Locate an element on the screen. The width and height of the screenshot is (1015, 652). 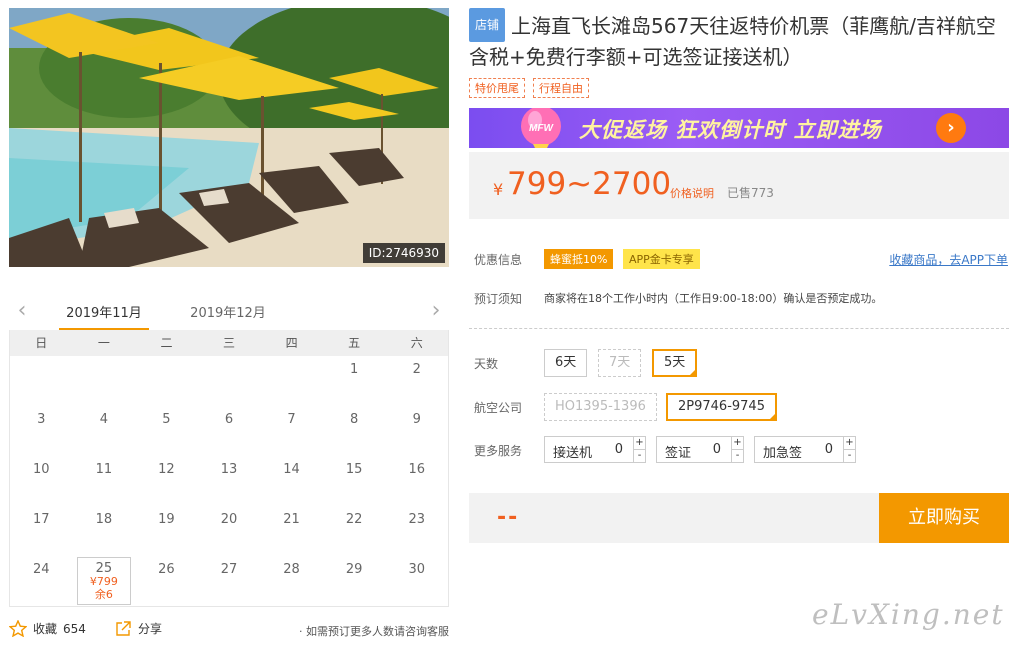
calendar-day: 21 is located at coordinates (291, 519).